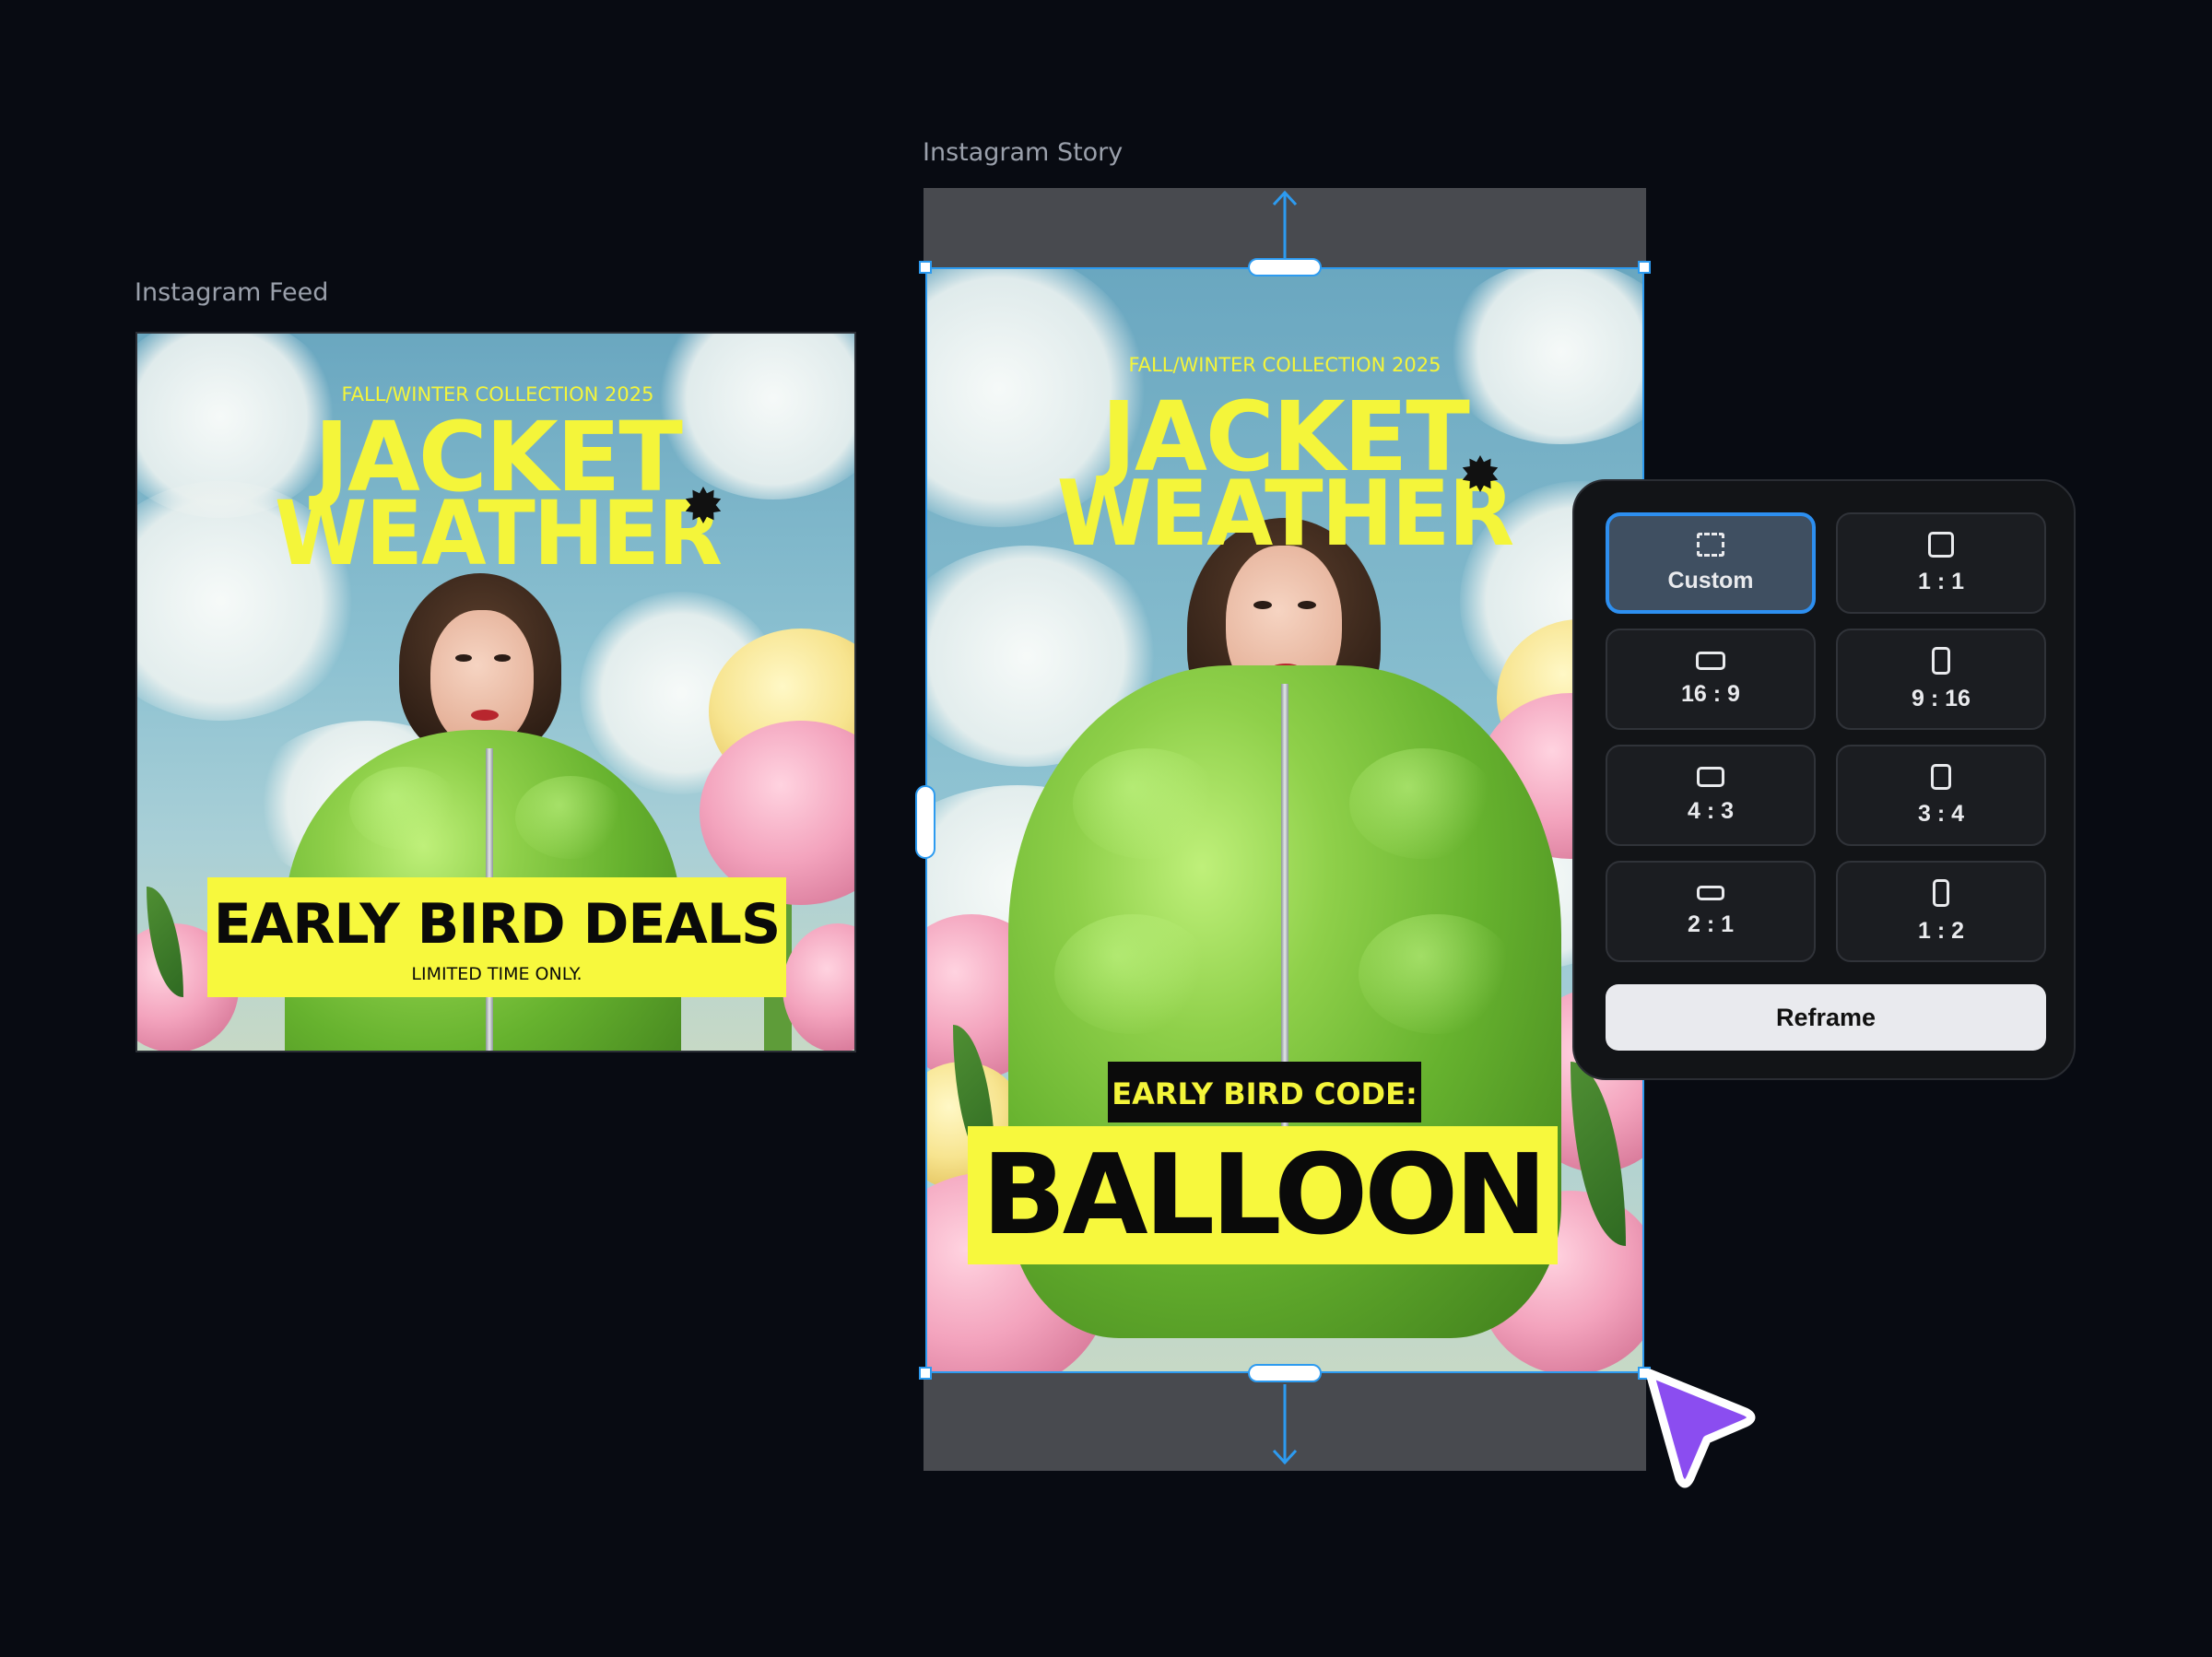 The height and width of the screenshot is (1657, 2212). I want to click on resize-handle-top-left, so click(925, 267).